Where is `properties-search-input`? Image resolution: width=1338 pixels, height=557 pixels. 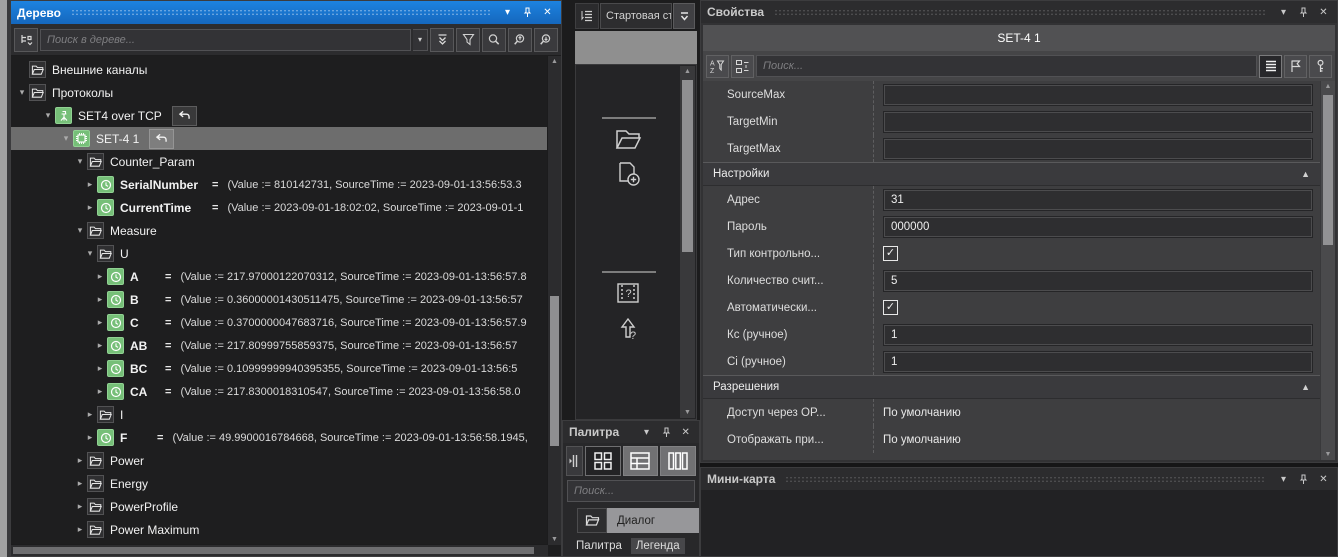
properties-search-input is located at coordinates (1006, 66).